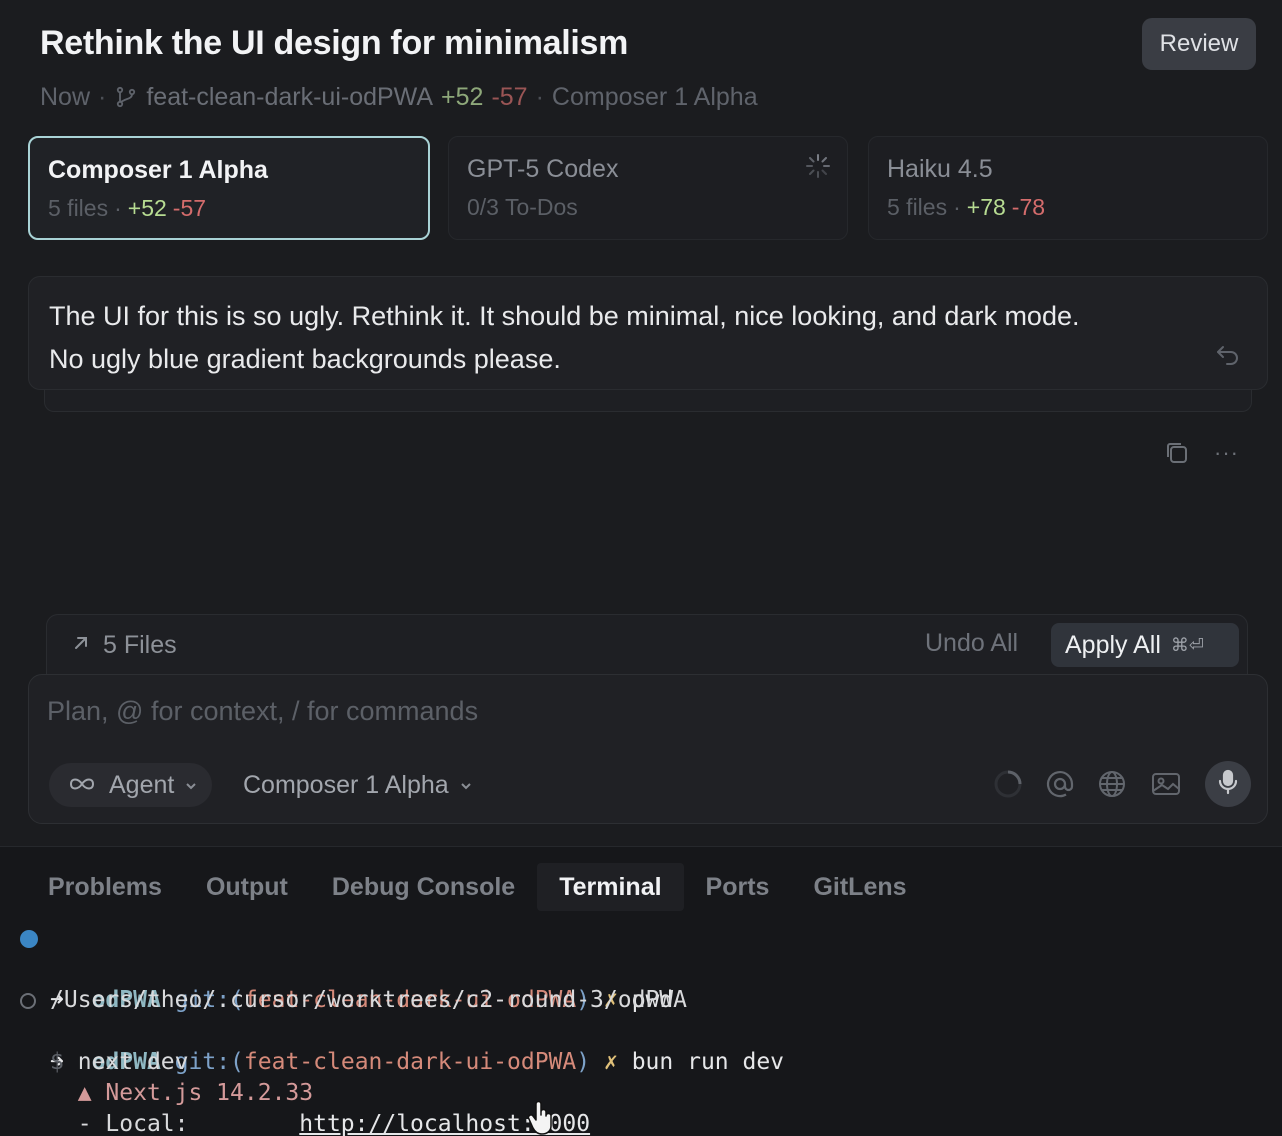 The image size is (1282, 1136). What do you see at coordinates (648, 749) in the screenshot?
I see `composer: Agent Composer 1 Alpha` at bounding box center [648, 749].